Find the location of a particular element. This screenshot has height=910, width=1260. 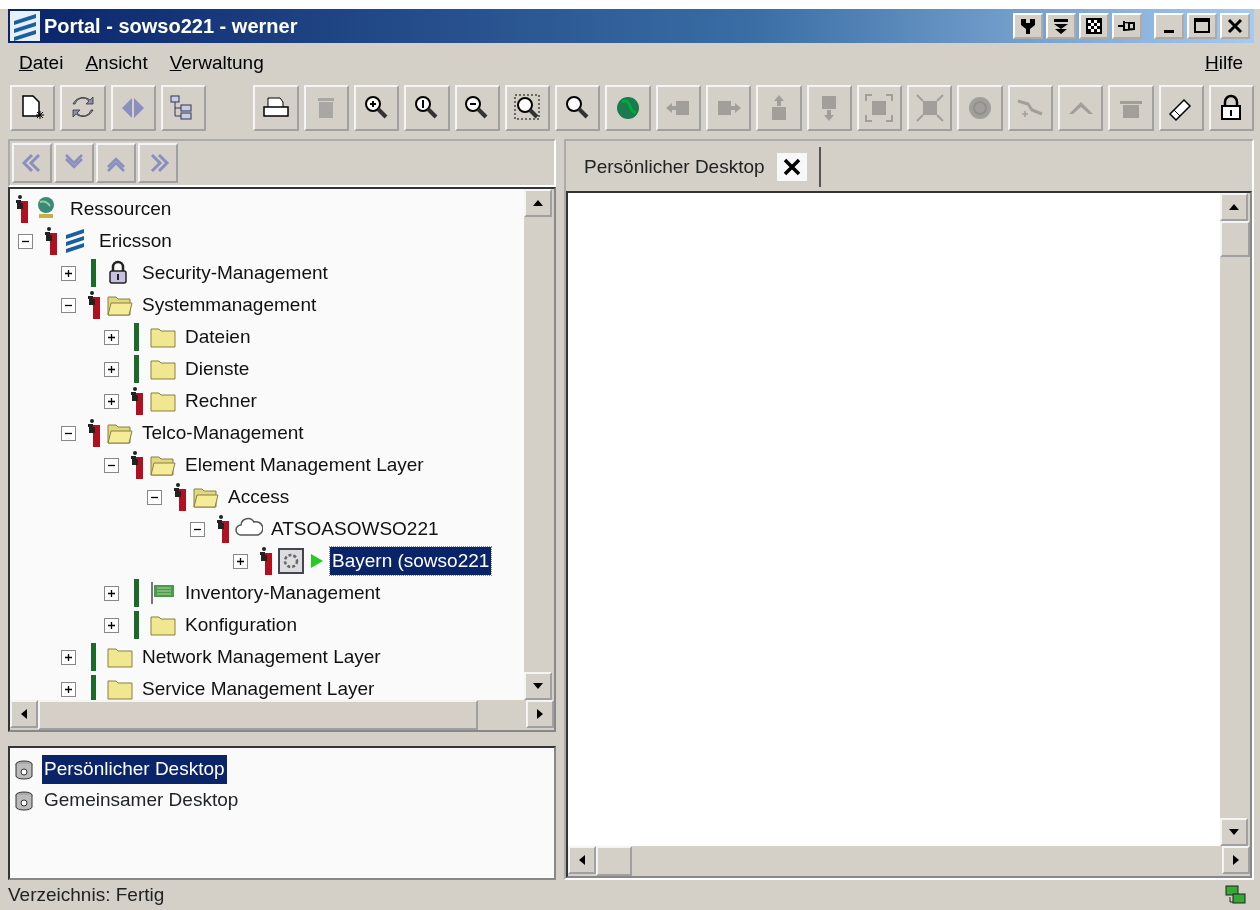

tree-item: Access is located at coordinates (259, 497).